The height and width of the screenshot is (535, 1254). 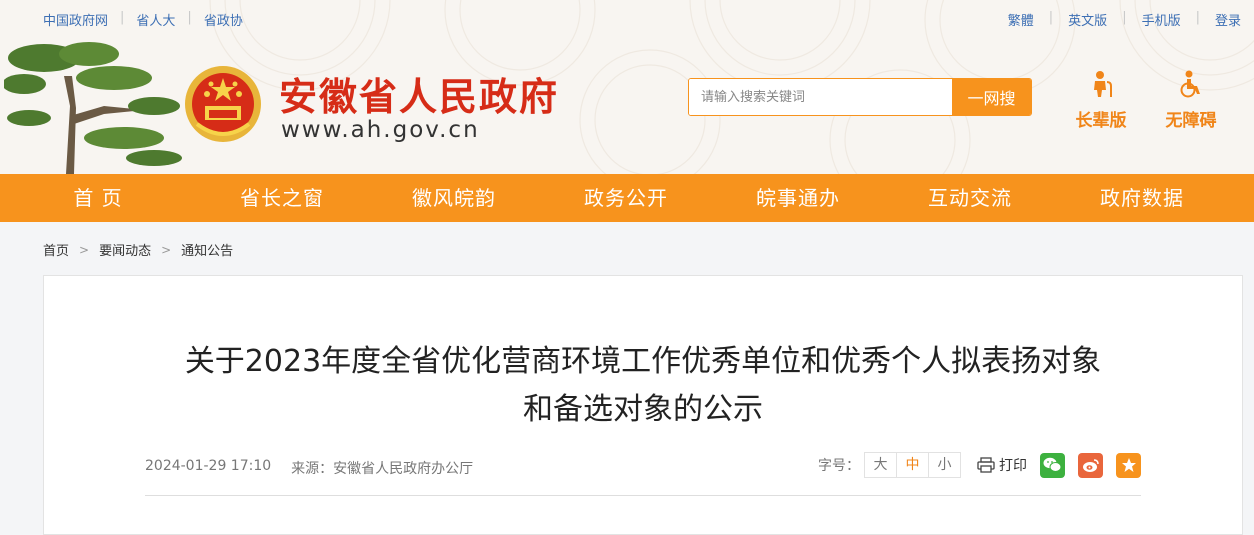 I want to click on publish-date: 2024-01-29 17:10, so click(x=208, y=466).